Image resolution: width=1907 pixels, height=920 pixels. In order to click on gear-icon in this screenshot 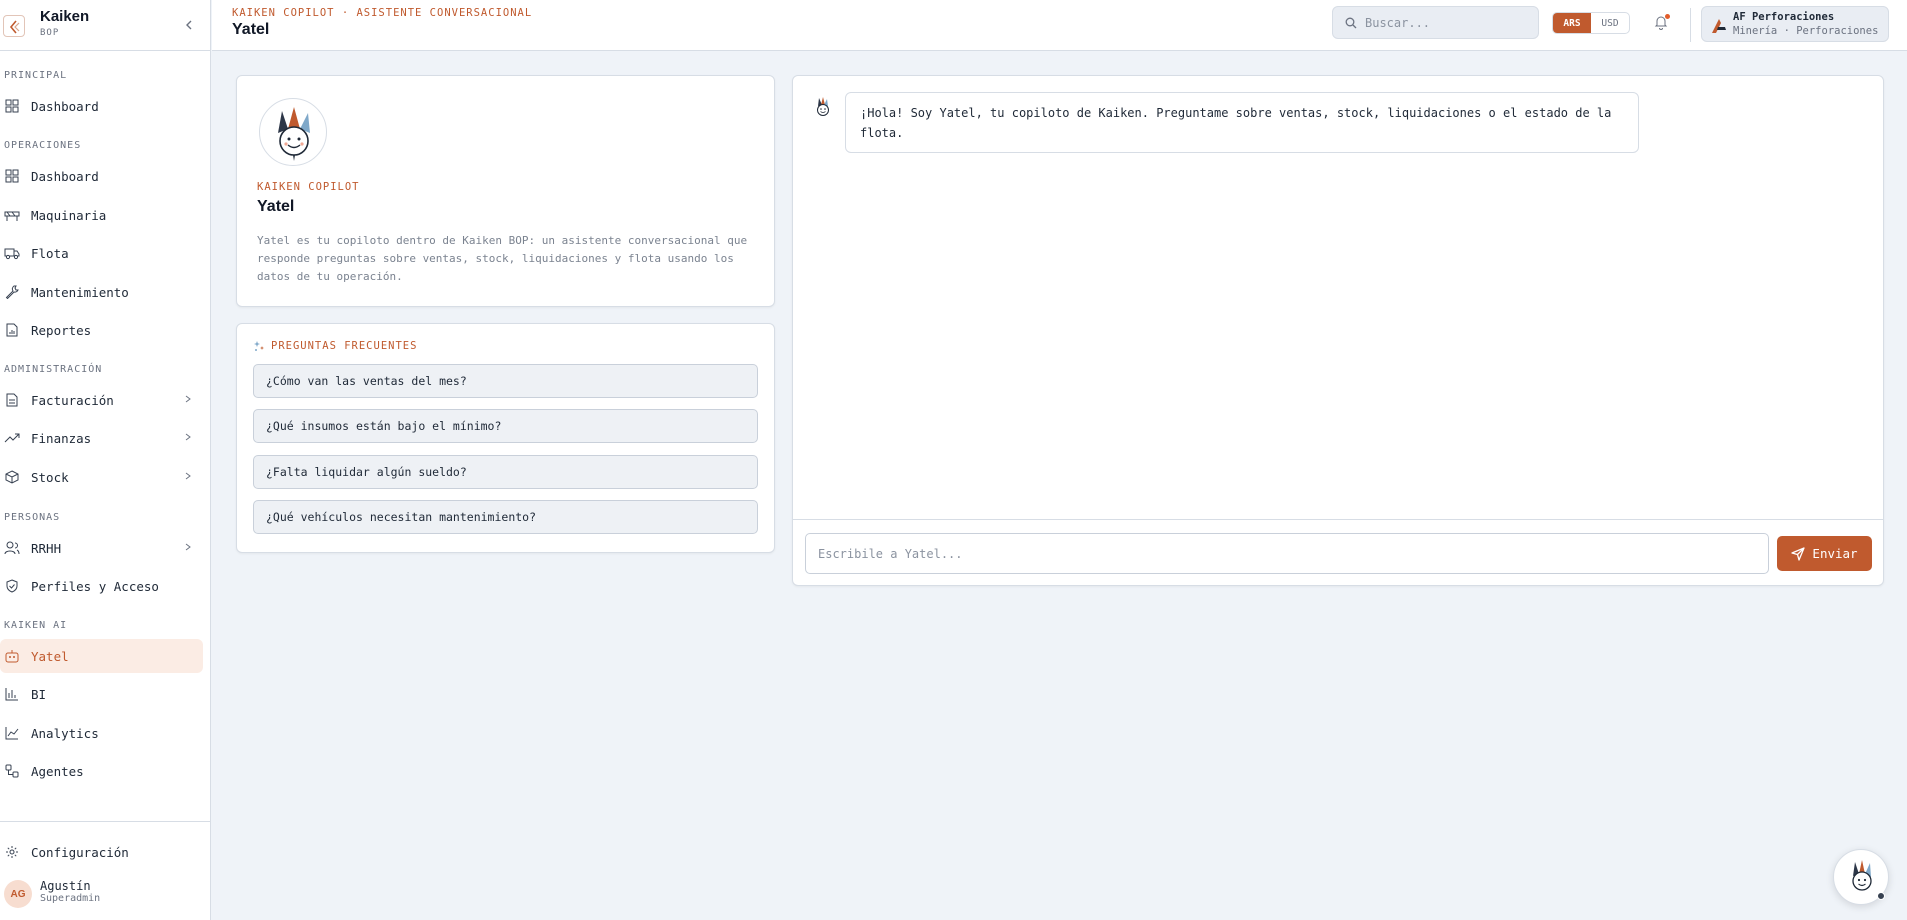, I will do `click(12, 852)`.